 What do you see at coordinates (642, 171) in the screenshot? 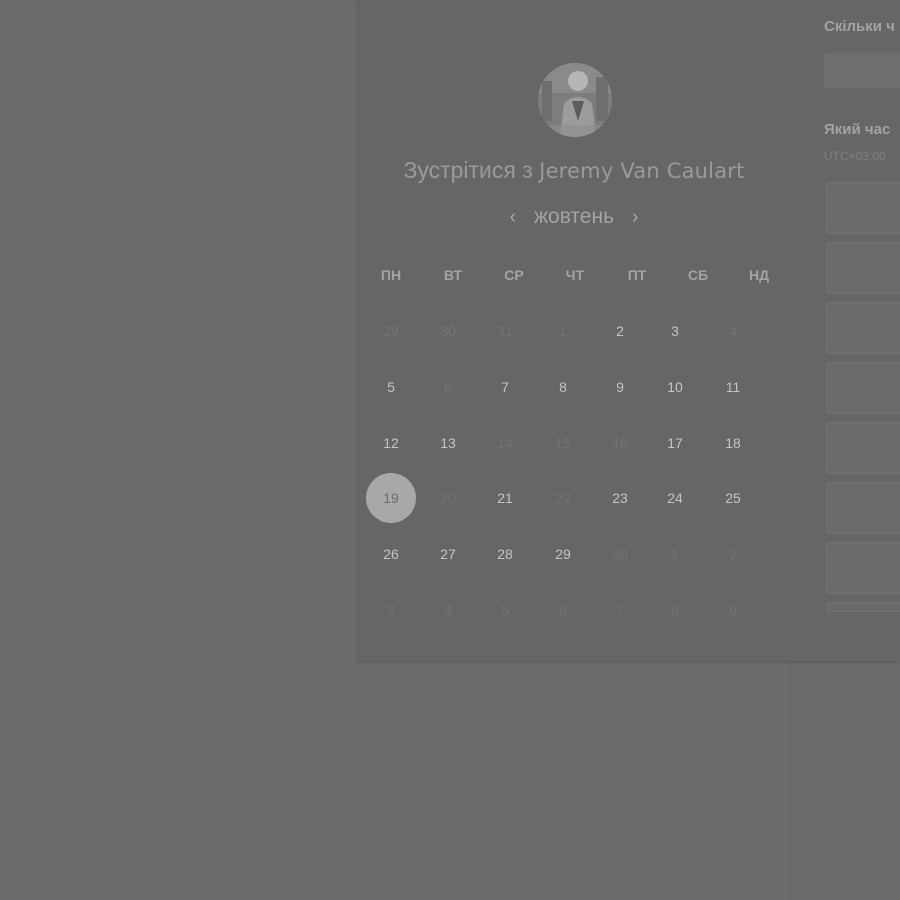
I see `host-name: Jeremy Van Caulart` at bounding box center [642, 171].